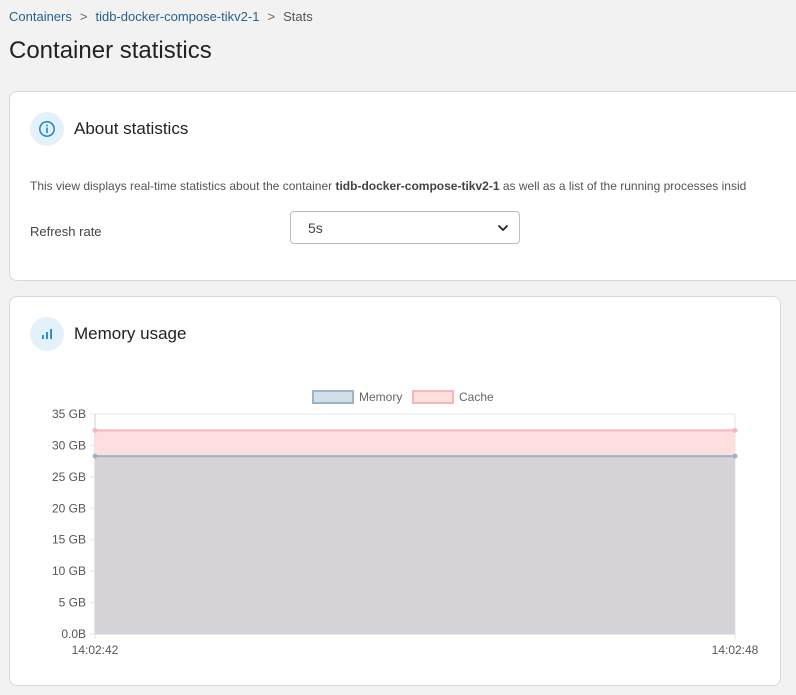 The image size is (796, 695). Describe the element at coordinates (315, 227) in the screenshot. I see `refresh-rate-value: 5s` at that location.